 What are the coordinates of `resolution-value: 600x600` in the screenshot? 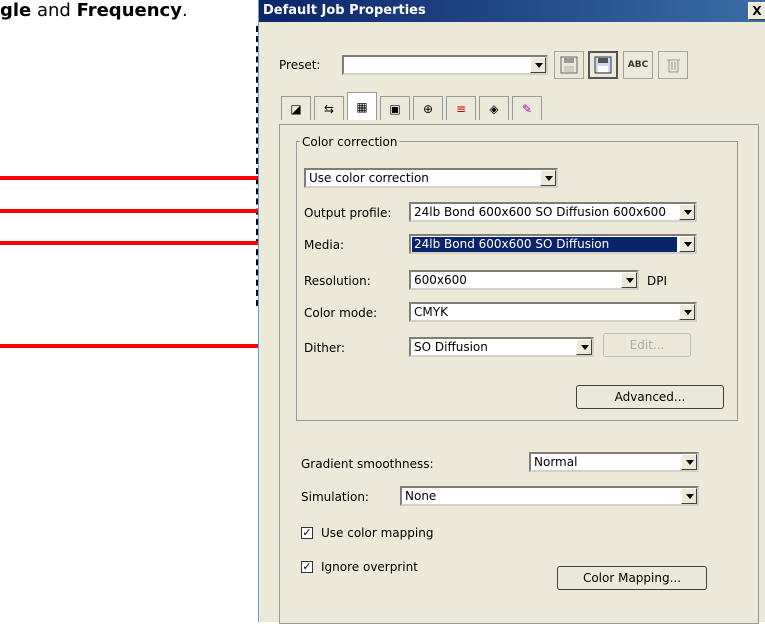 It's located at (440, 280).